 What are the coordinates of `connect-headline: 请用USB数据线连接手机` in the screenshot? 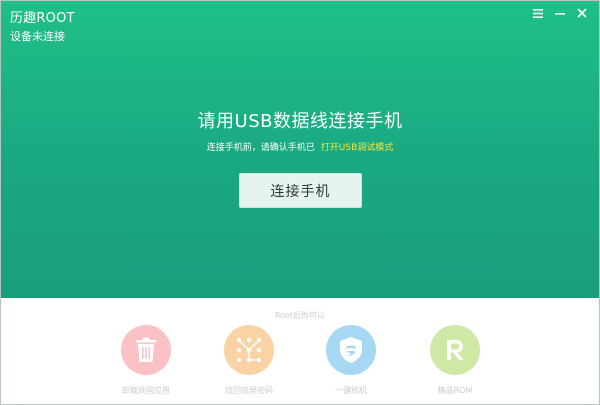 It's located at (300, 121).